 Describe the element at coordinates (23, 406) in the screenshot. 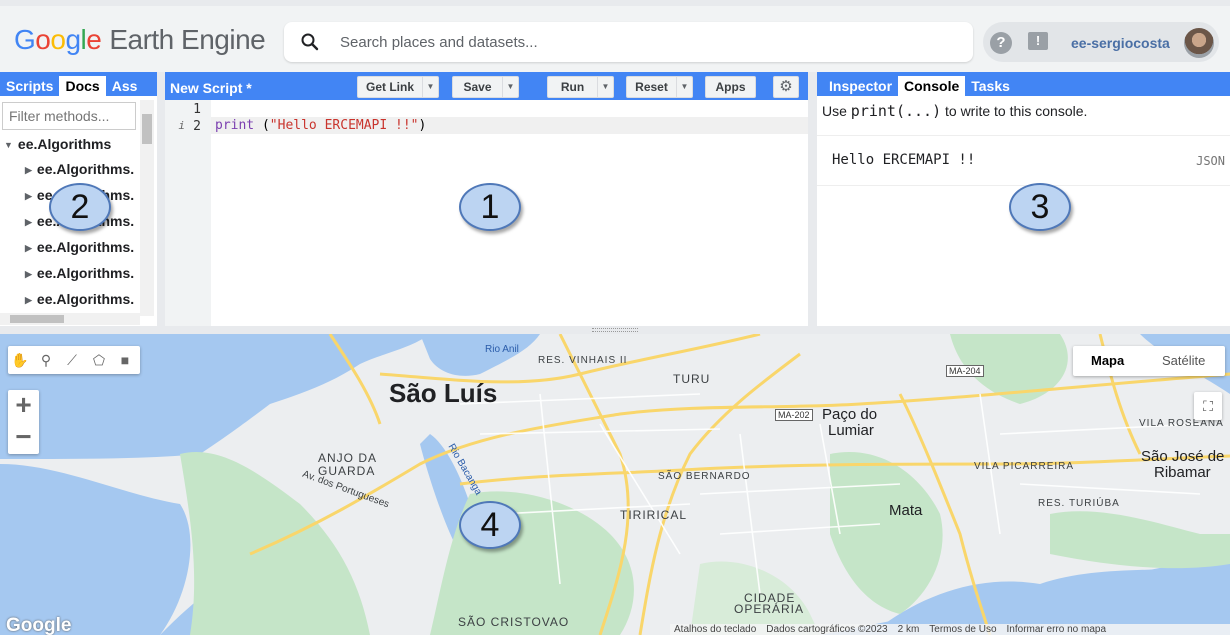

I see `zoom-in-button: +` at that location.